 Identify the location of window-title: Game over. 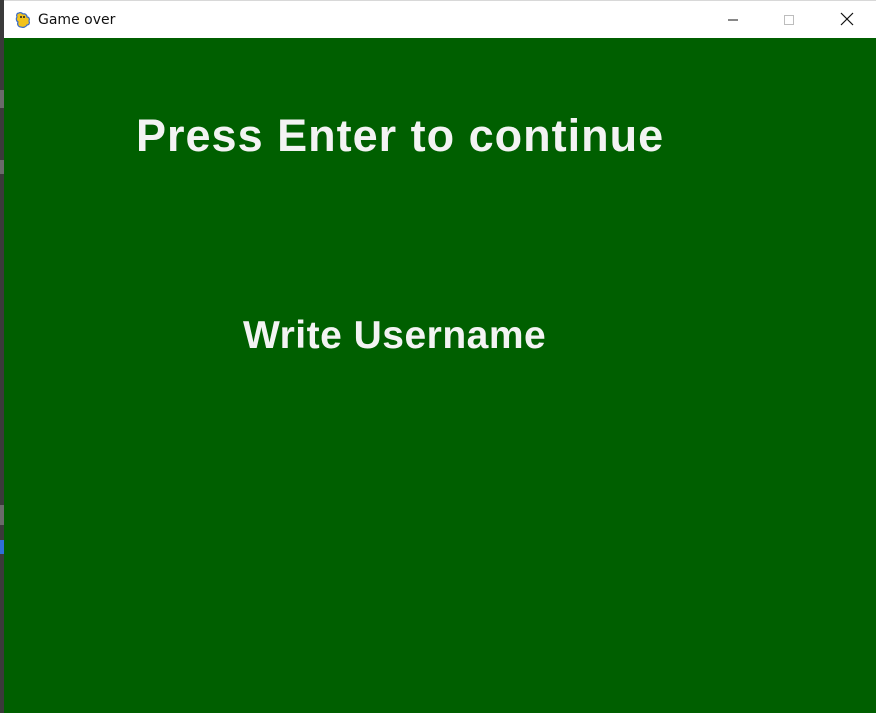
(77, 20).